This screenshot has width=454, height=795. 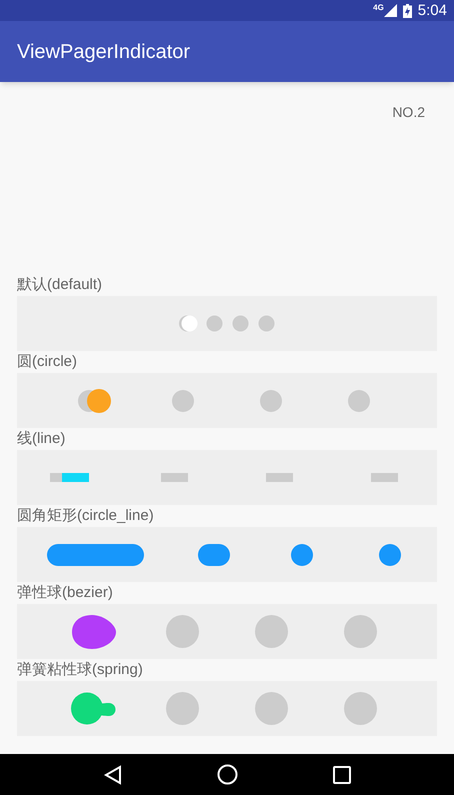 What do you see at coordinates (407, 11) in the screenshot?
I see `battery-icon` at bounding box center [407, 11].